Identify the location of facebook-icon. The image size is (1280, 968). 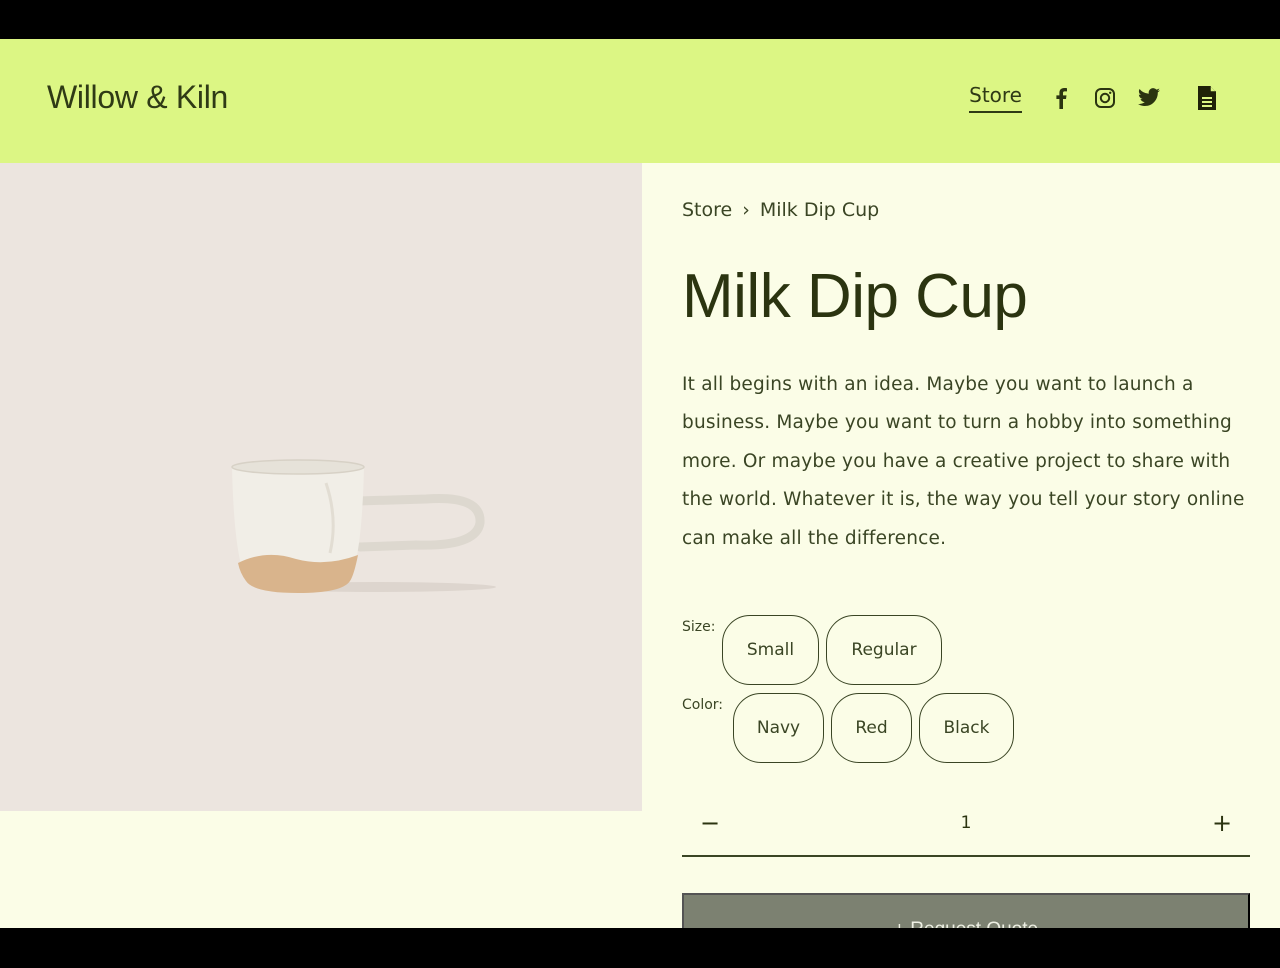
(1061, 98).